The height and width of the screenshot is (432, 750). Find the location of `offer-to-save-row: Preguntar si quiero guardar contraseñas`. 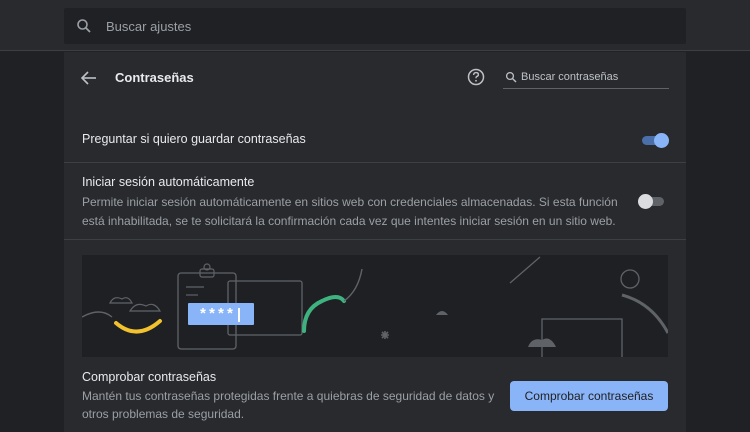

offer-to-save-row: Preguntar si quiero guardar contraseñas is located at coordinates (375, 143).